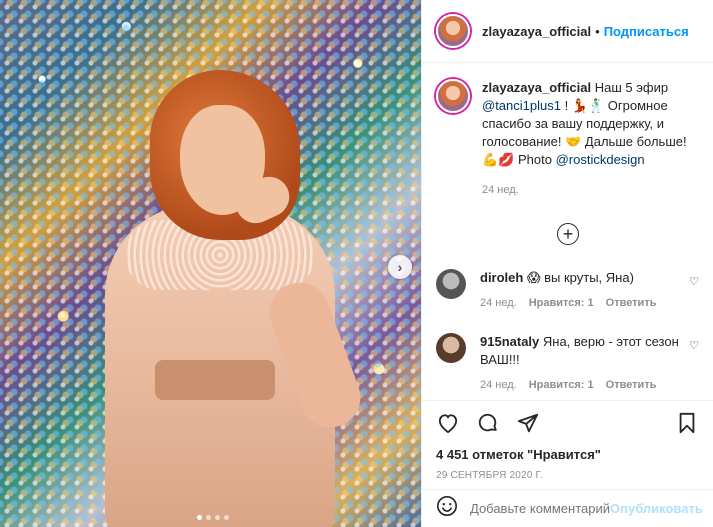 The width and height of the screenshot is (713, 527). Describe the element at coordinates (500, 190) in the screenshot. I see `caption-time: 24 нед.` at that location.